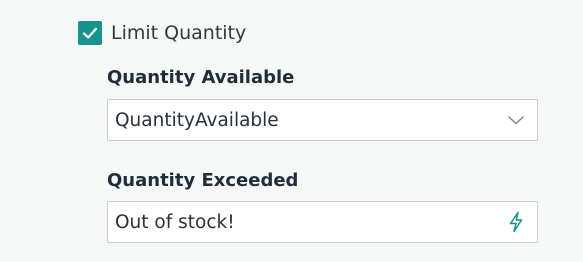 Image resolution: width=583 pixels, height=262 pixels. Describe the element at coordinates (310, 222) in the screenshot. I see `quantity-exceeded-value: Out of stock!` at that location.